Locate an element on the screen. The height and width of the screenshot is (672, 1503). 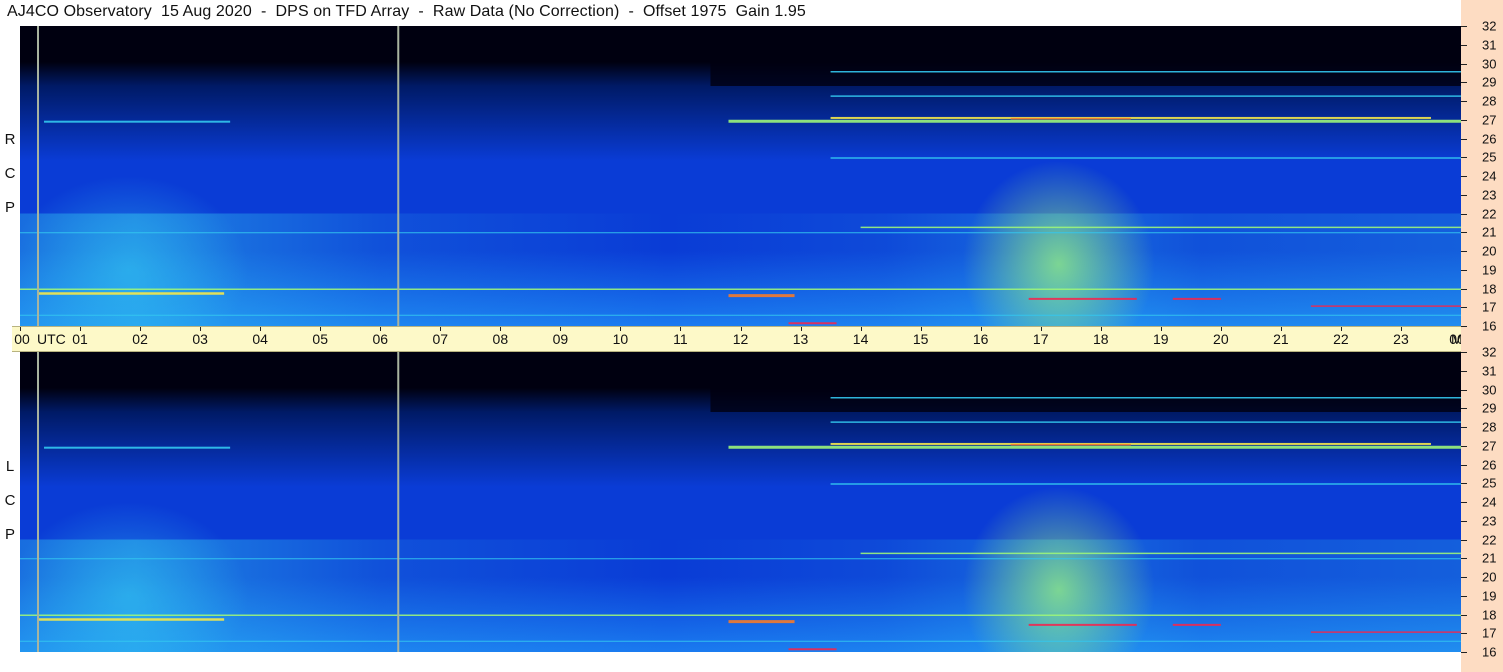
lcp-letter-2: C is located at coordinates (10, 500).